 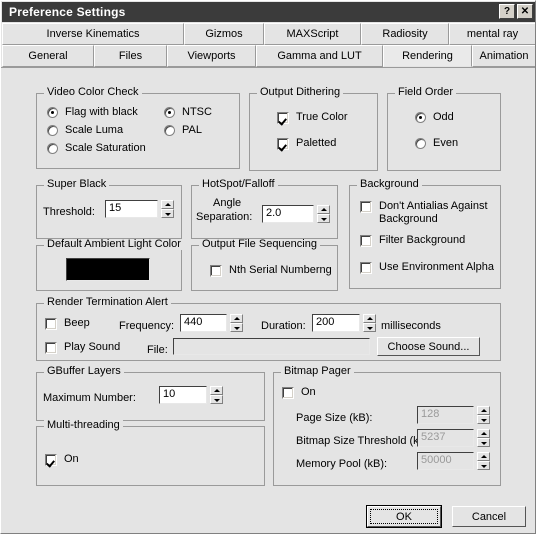 What do you see at coordinates (203, 323) in the screenshot?
I see `frequency-input: 440` at bounding box center [203, 323].